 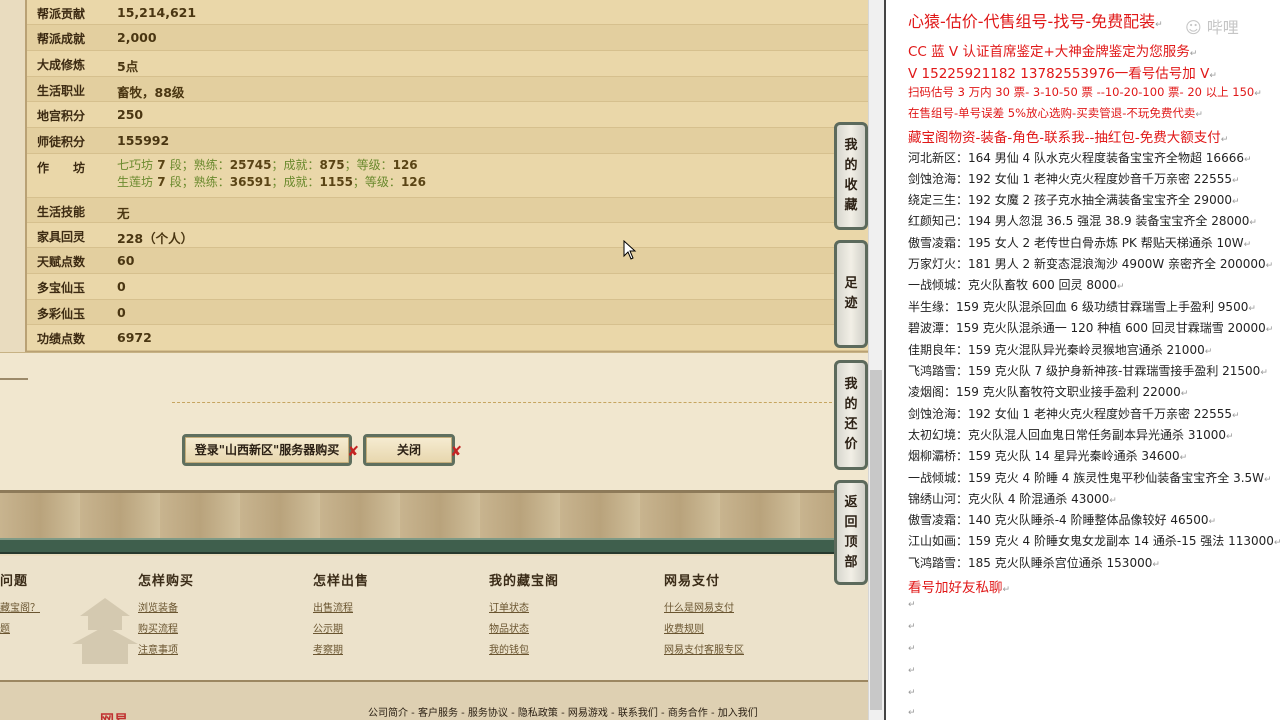 What do you see at coordinates (166, 650) in the screenshot?
I see `footer-link: 注意事项` at bounding box center [166, 650].